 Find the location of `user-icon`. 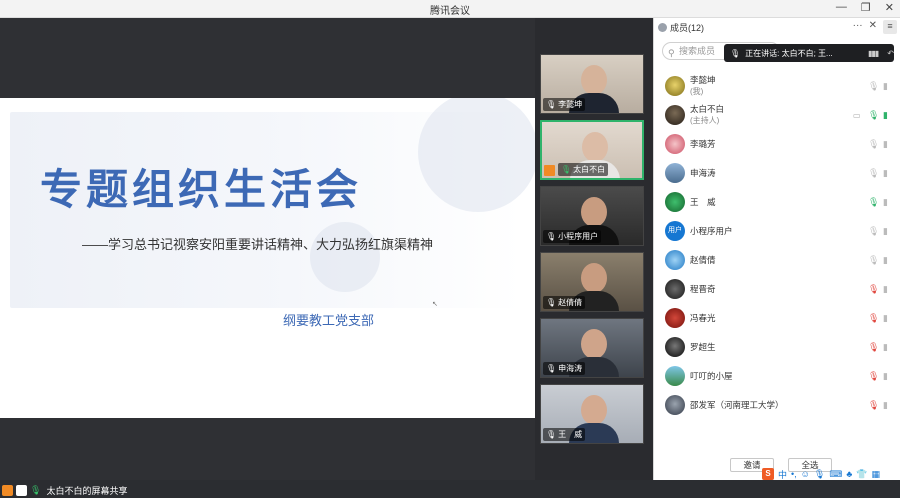

user-icon is located at coordinates (662, 27).